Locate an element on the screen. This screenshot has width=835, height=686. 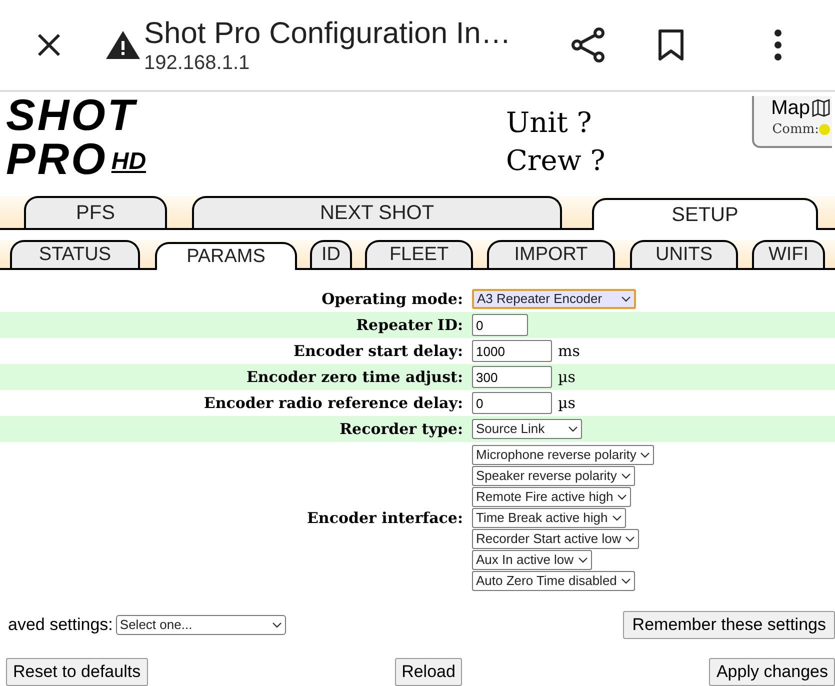
input-field: 1000 is located at coordinates (512, 351).